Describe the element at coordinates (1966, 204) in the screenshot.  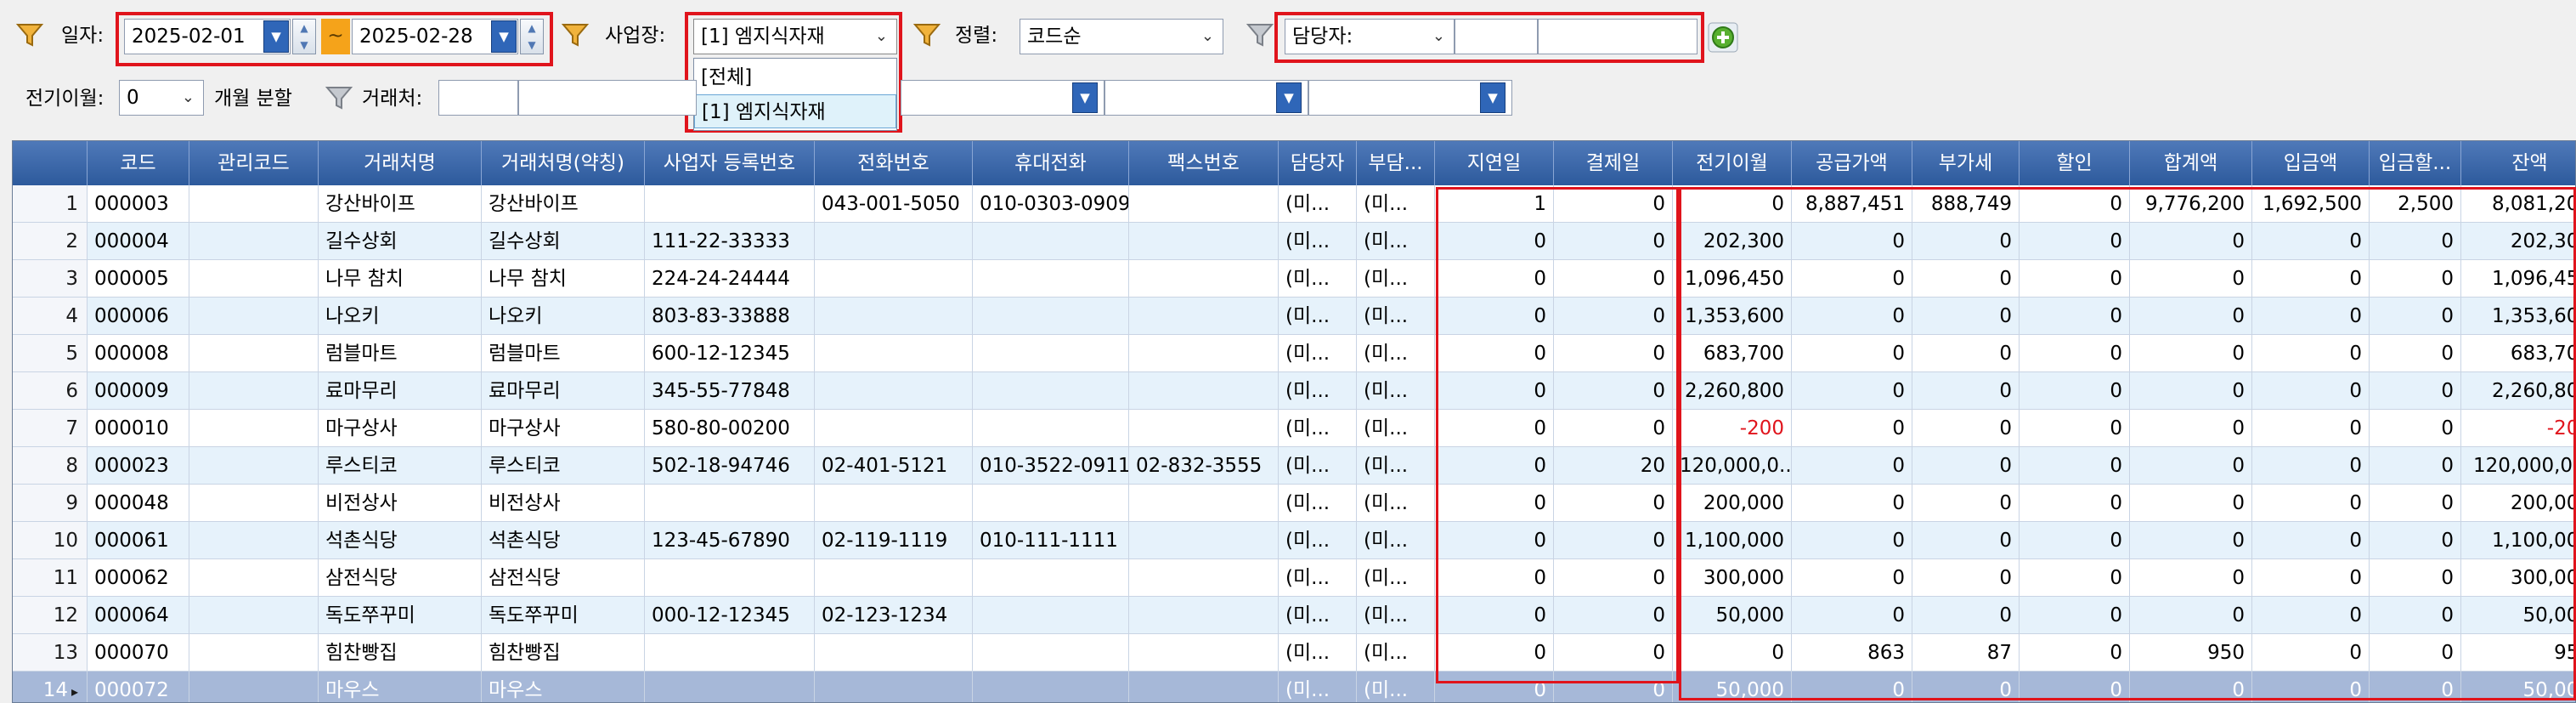
I see `cell-vat: 888,749` at that location.